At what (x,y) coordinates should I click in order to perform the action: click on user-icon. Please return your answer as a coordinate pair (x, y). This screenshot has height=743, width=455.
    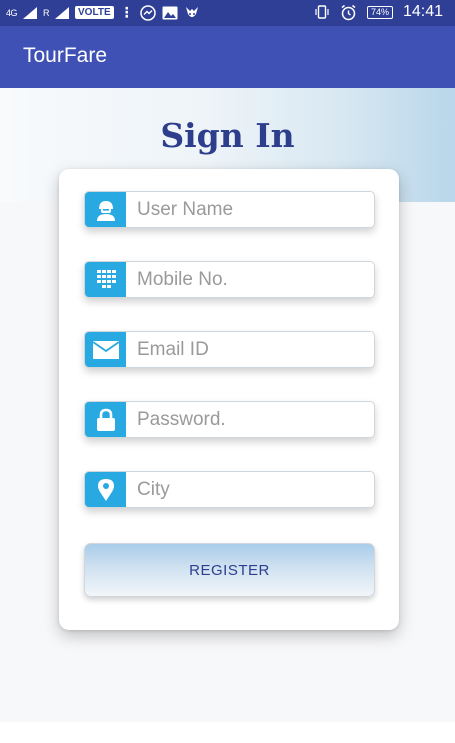
    Looking at the image, I should click on (105, 209).